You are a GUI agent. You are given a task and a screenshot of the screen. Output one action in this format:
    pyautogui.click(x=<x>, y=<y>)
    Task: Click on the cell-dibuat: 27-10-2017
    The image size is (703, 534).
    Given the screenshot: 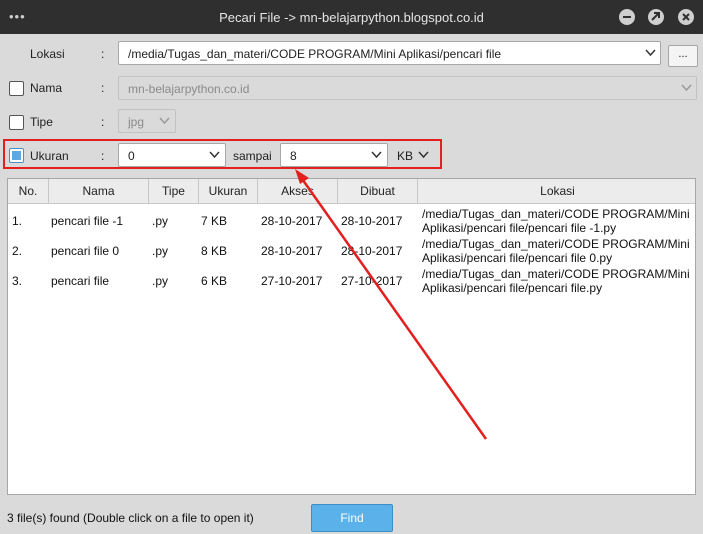 What is the action you would take?
    pyautogui.click(x=372, y=281)
    